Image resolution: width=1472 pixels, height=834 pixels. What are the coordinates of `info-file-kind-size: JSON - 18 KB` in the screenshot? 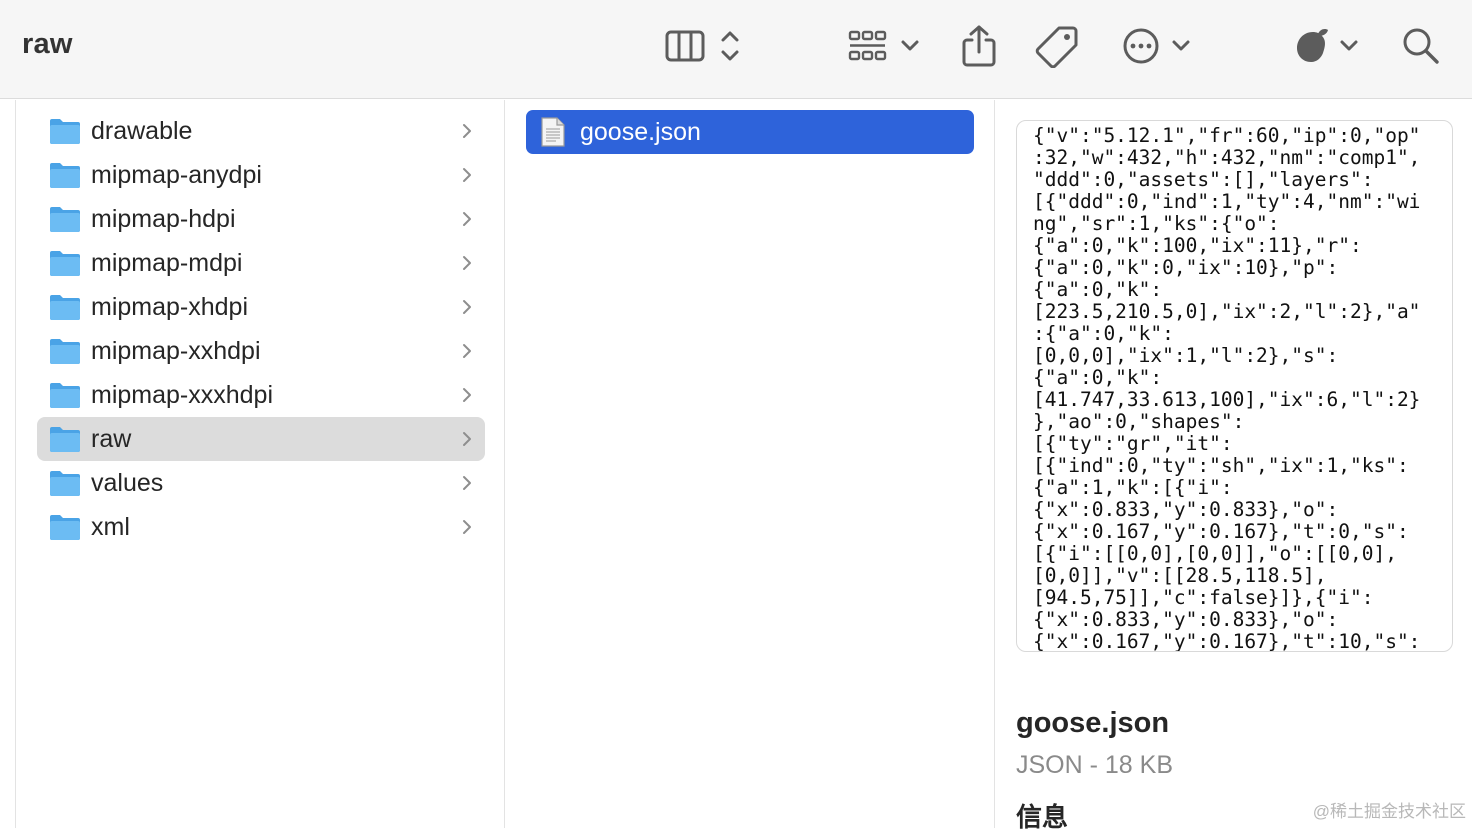 It's located at (1094, 765).